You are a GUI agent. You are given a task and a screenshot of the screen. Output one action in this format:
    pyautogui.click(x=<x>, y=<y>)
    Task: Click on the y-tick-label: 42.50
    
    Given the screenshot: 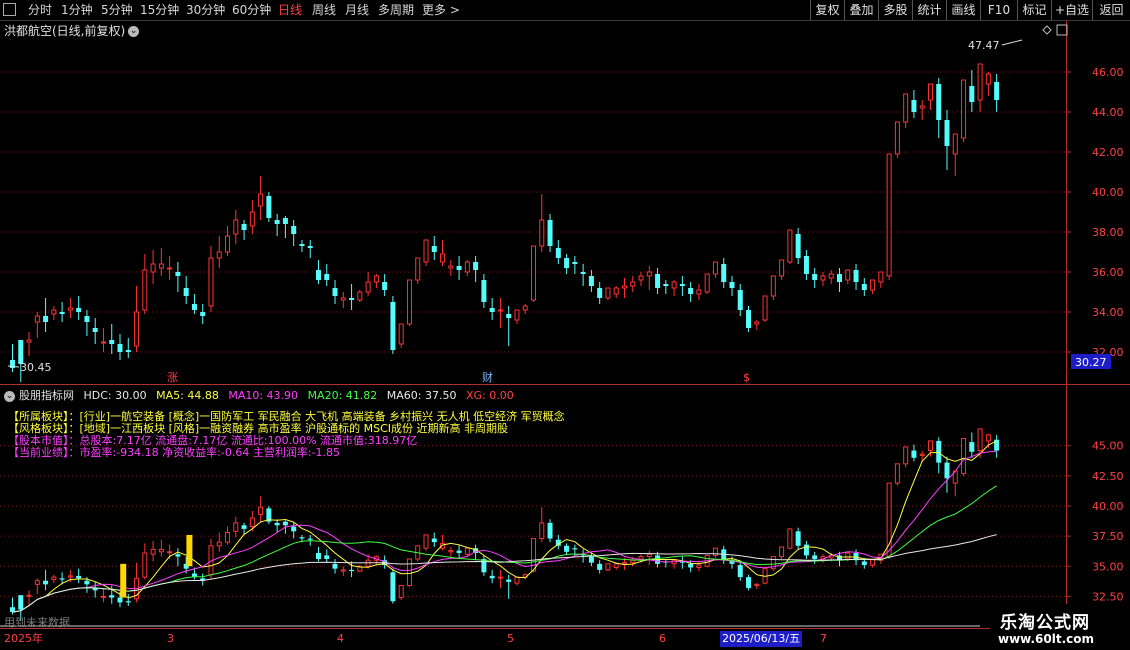 What is the action you would take?
    pyautogui.click(x=1108, y=476)
    